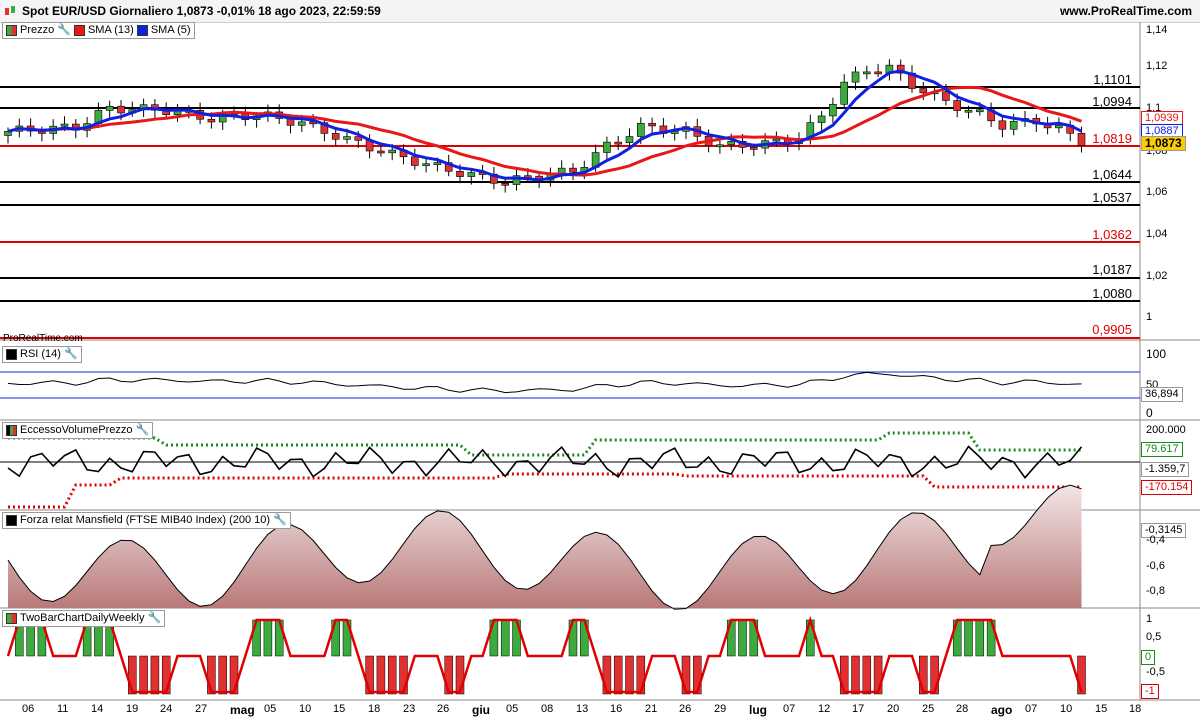 The width and height of the screenshot is (1200, 720). What do you see at coordinates (1112, 101) in the screenshot?
I see `level-label: 1,0994` at bounding box center [1112, 101].